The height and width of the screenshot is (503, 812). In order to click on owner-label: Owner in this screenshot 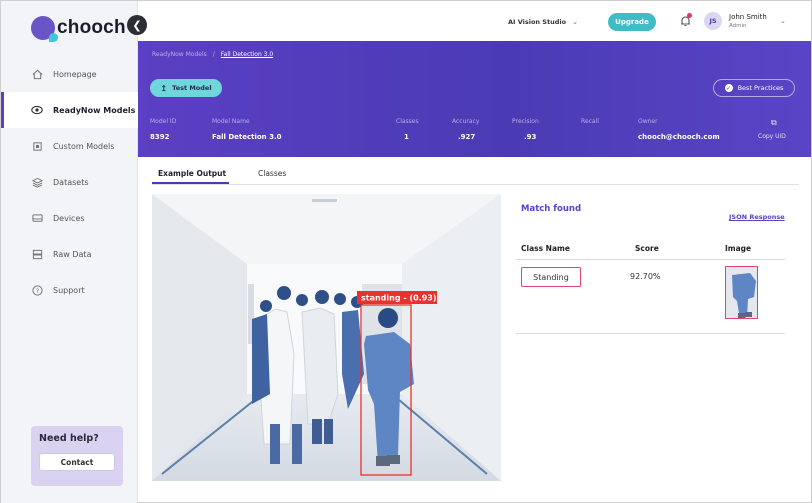, I will do `click(648, 121)`.